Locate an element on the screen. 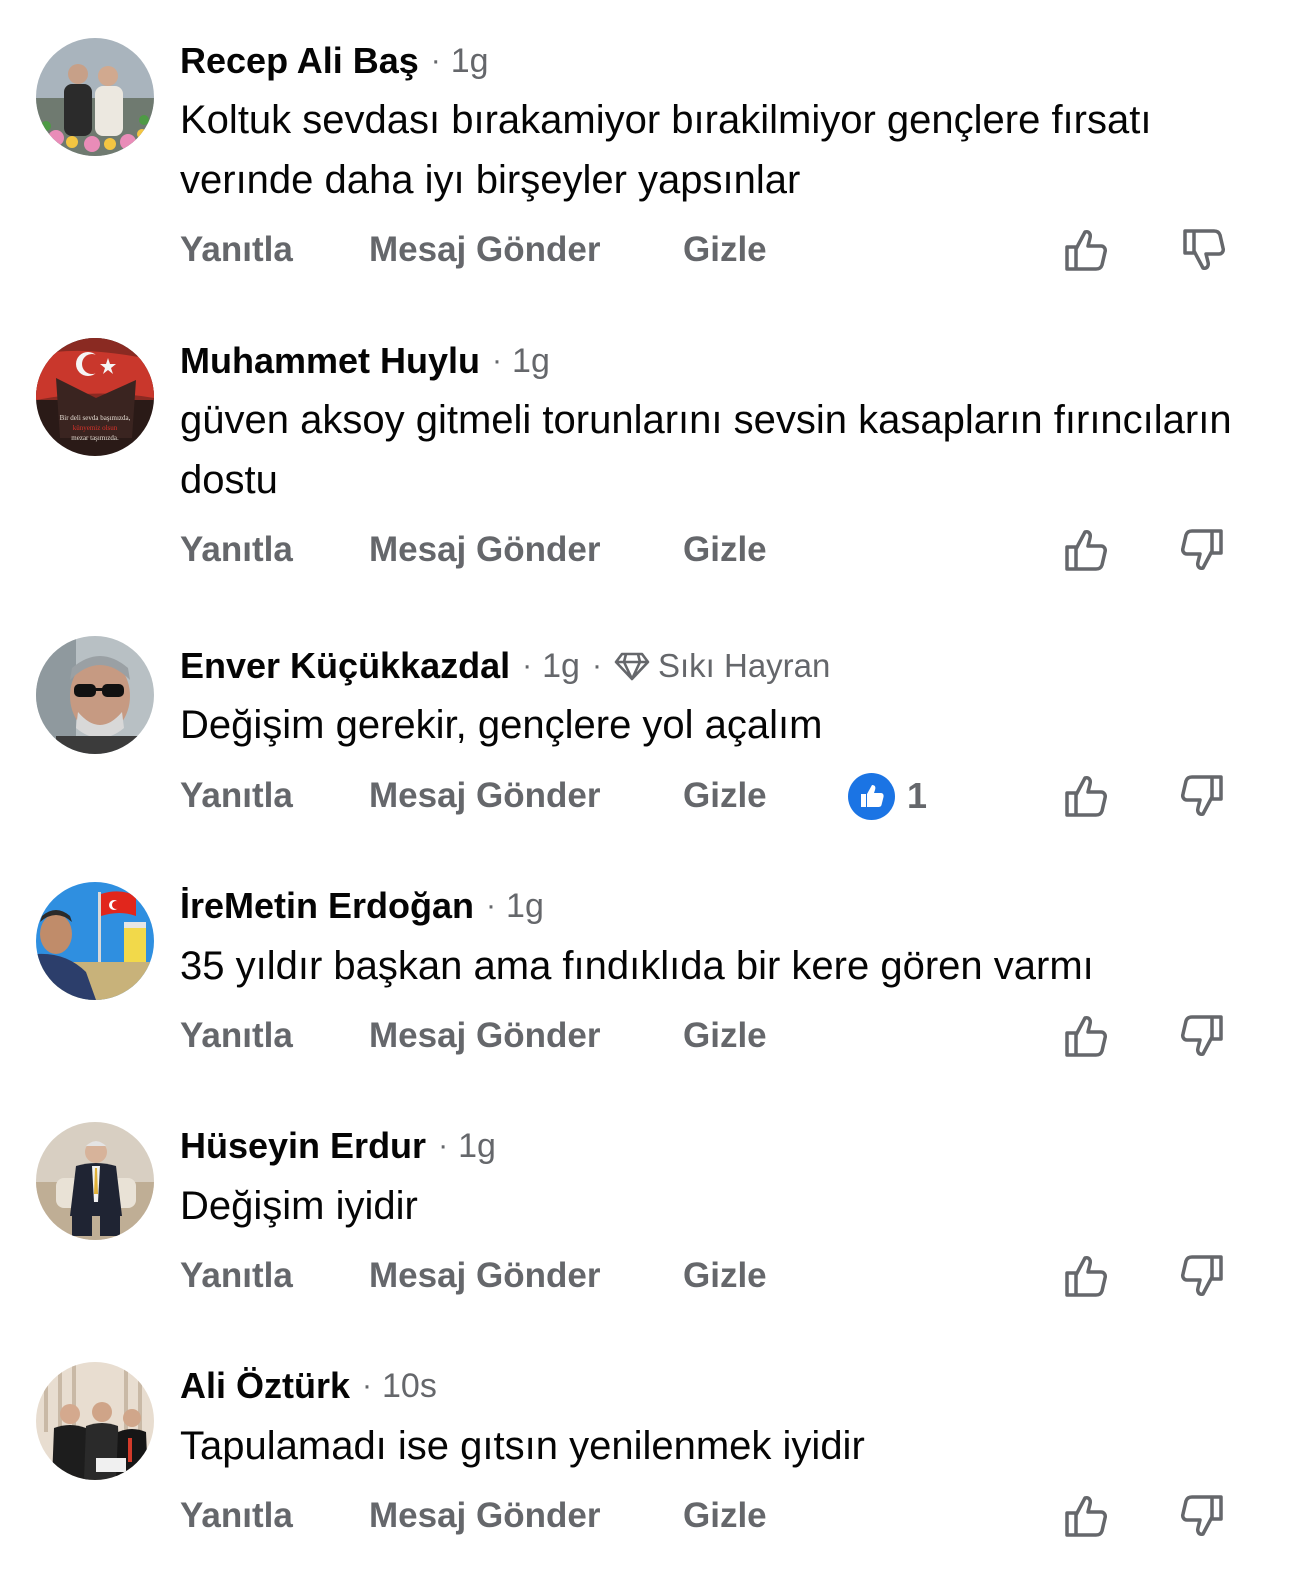 Image resolution: width=1290 pixels, height=1586 pixels. author-name: Recep Ali Baş is located at coordinates (299, 61).